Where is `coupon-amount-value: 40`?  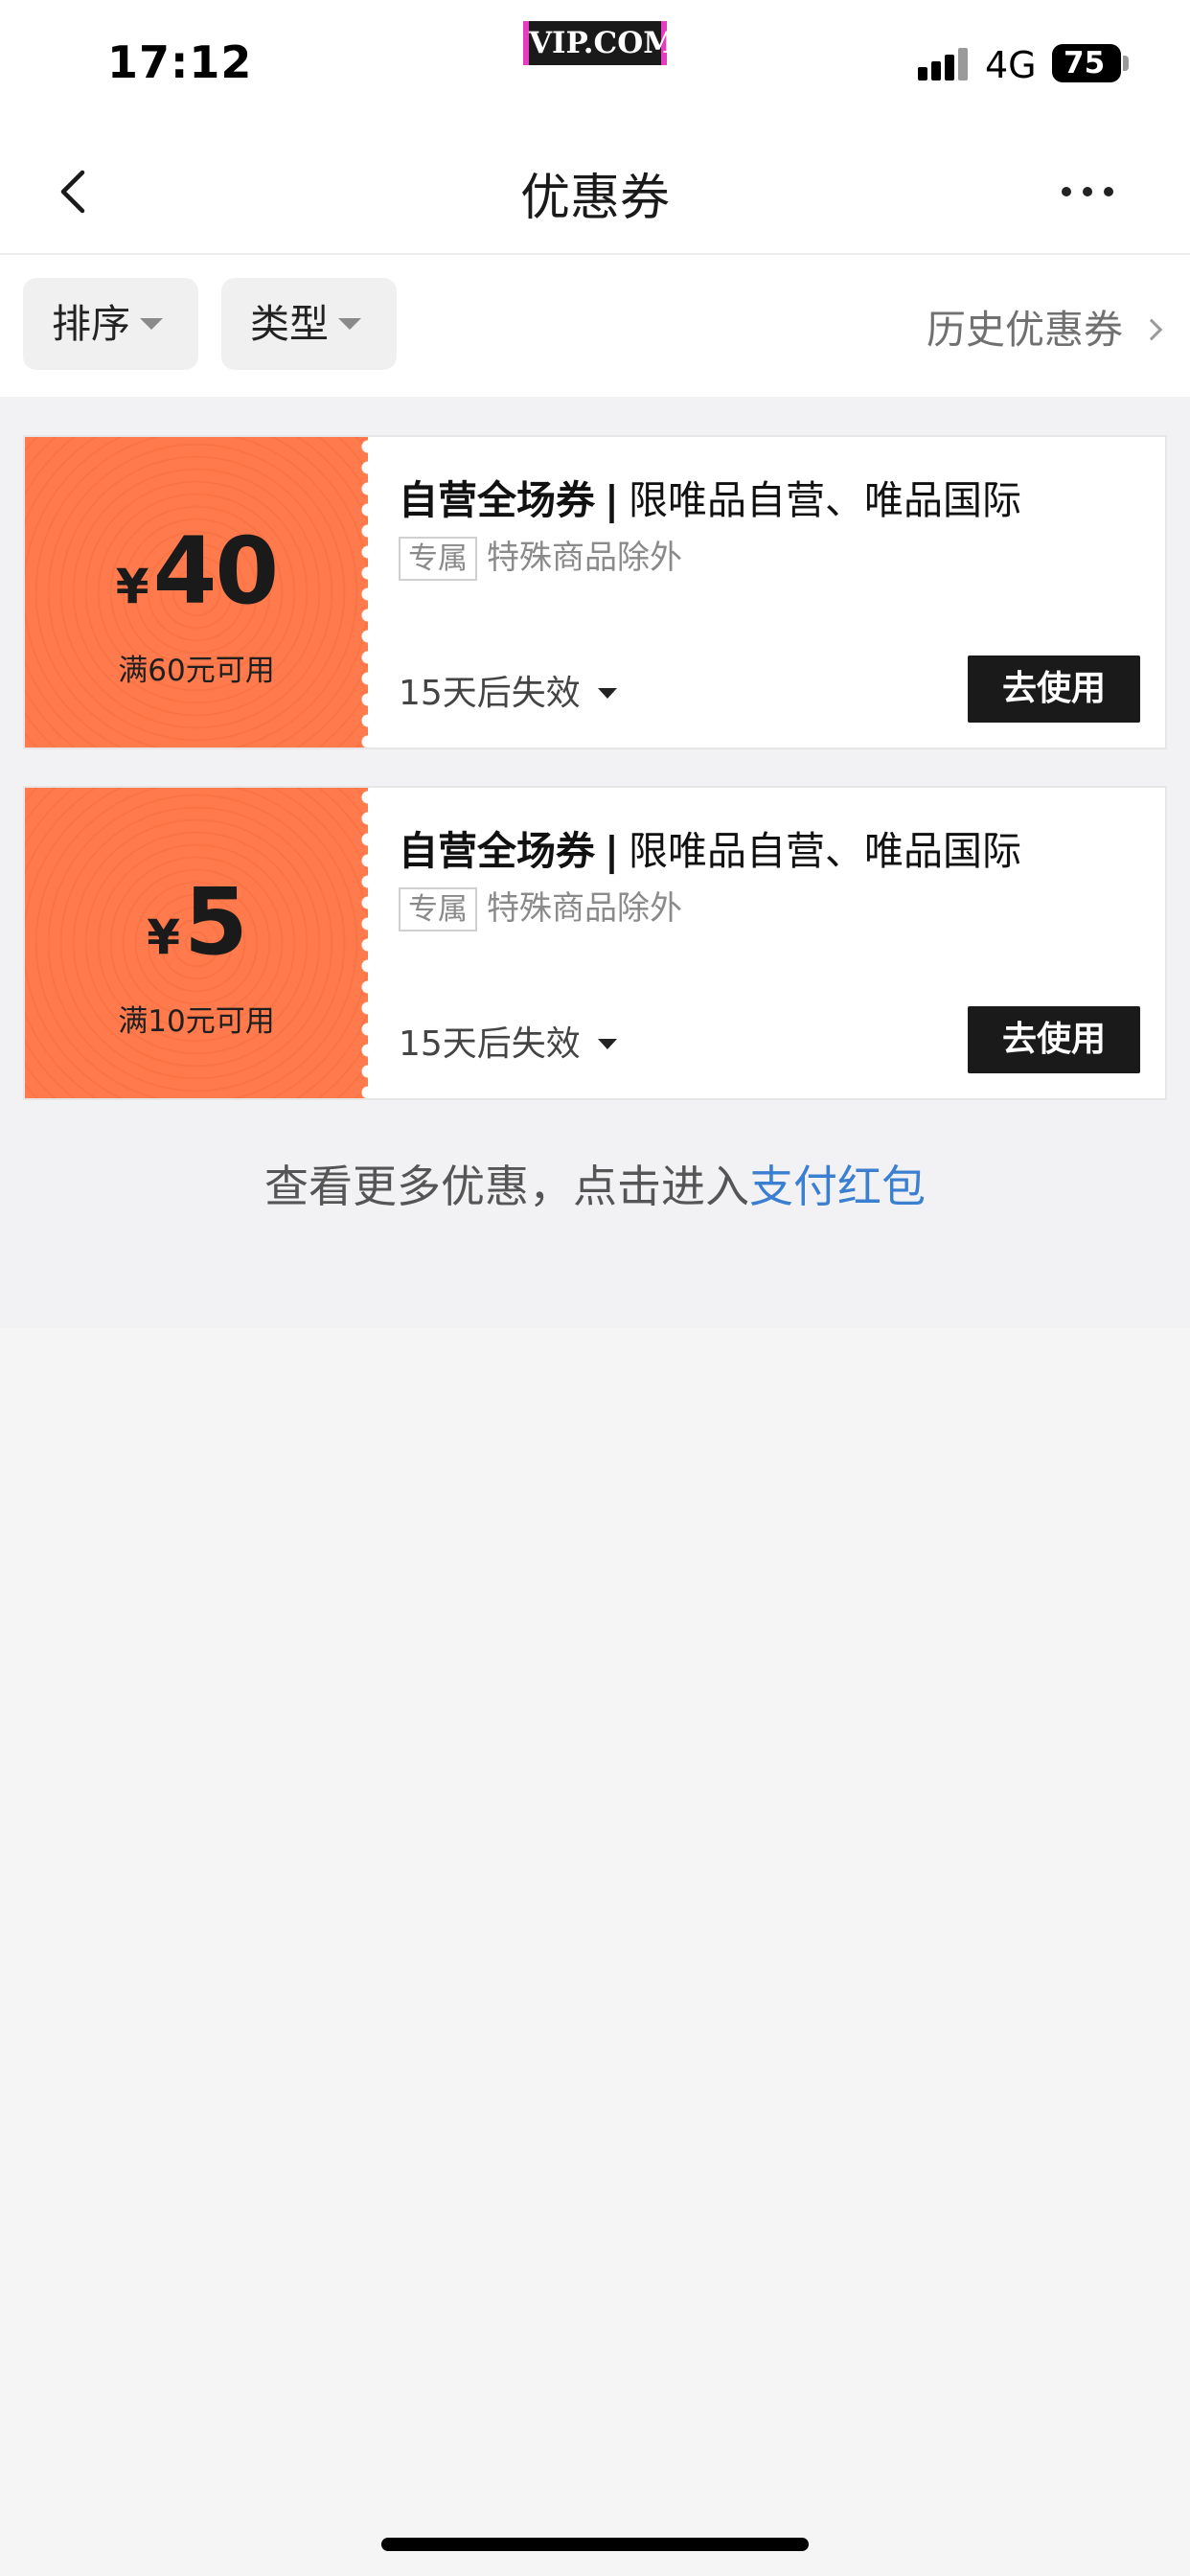 coupon-amount-value: 40 is located at coordinates (216, 571).